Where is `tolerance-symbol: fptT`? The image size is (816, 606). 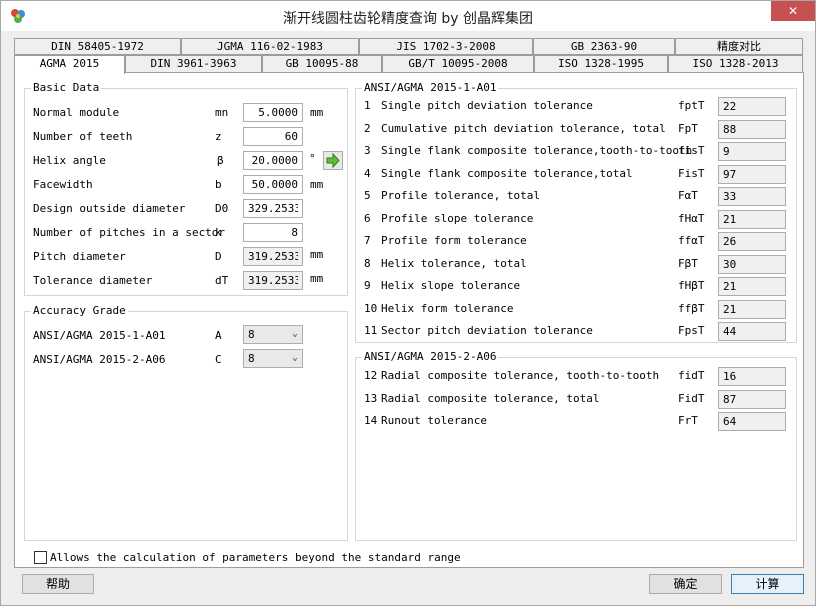
tolerance-symbol: fptT is located at coordinates (691, 105).